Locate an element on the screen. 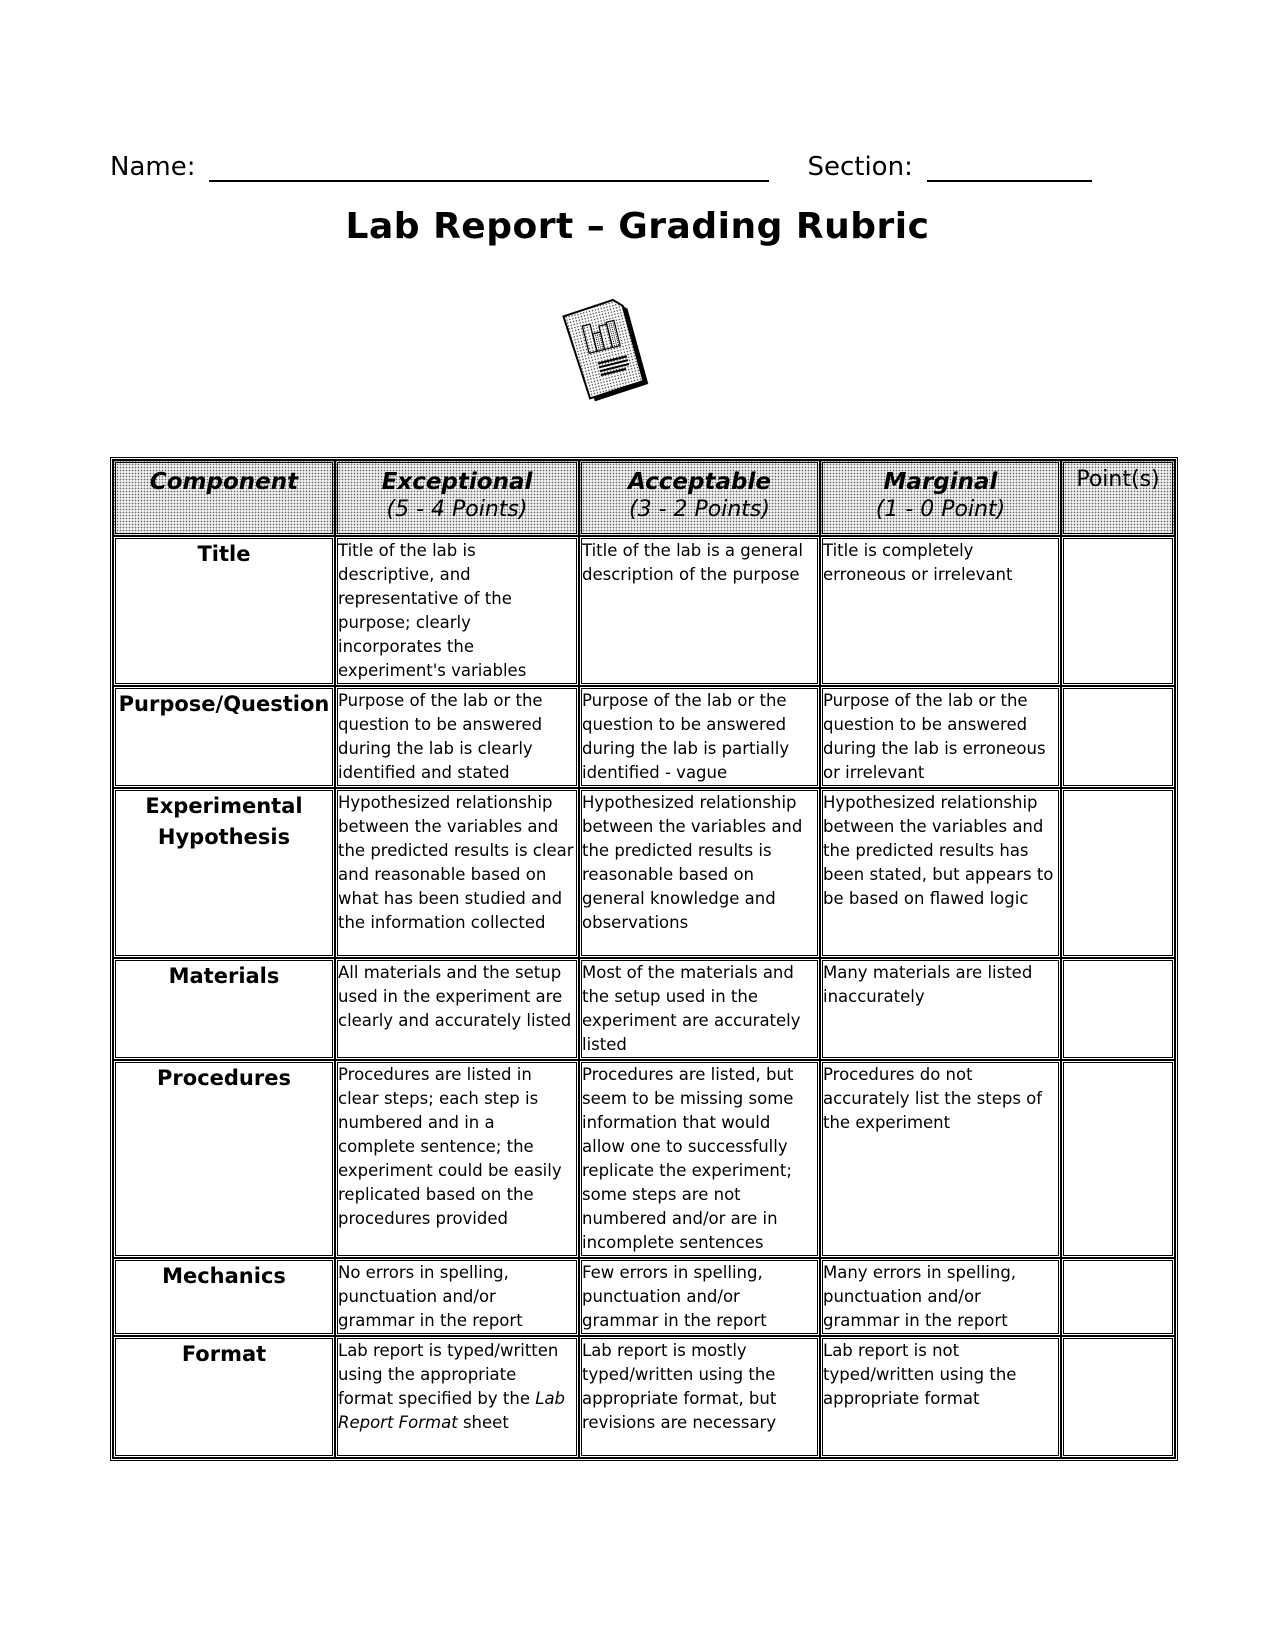 Image resolution: width=1275 pixels, height=1650 pixels. component-cell: Materials is located at coordinates (224, 1009).